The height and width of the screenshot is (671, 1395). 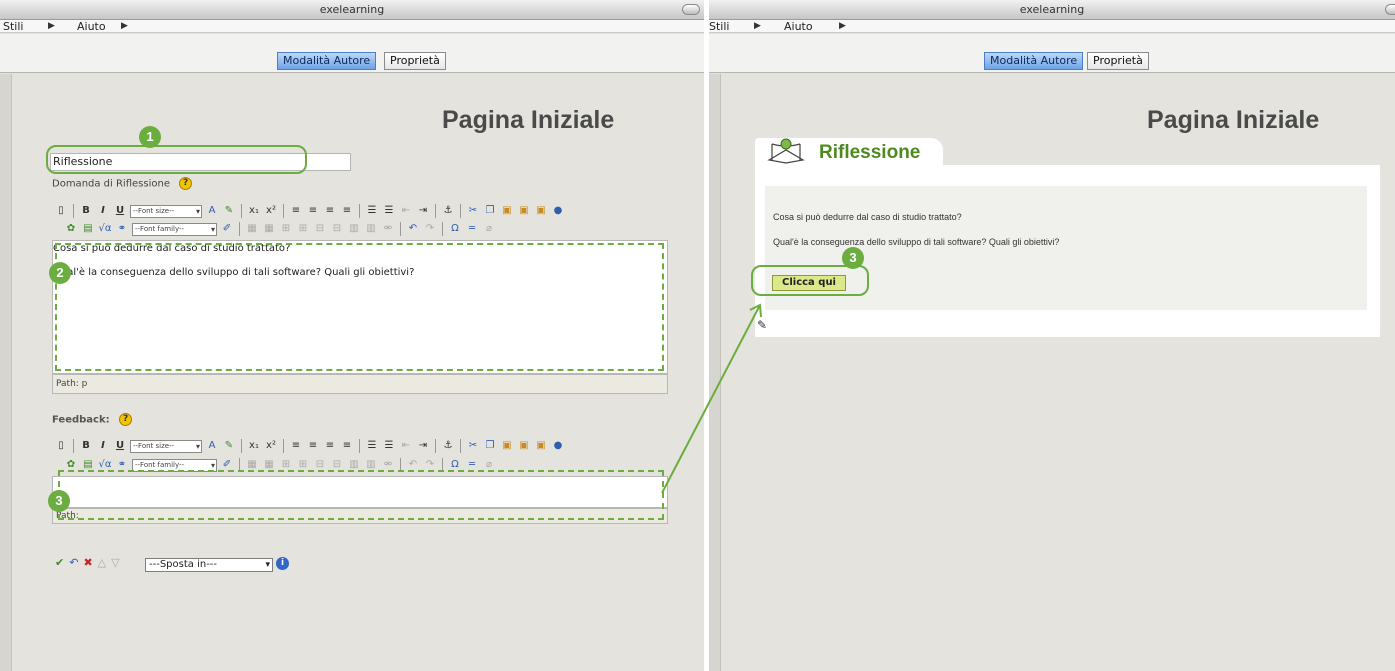 I want to click on window-titlebar: exelearning, so click(x=352, y=10).